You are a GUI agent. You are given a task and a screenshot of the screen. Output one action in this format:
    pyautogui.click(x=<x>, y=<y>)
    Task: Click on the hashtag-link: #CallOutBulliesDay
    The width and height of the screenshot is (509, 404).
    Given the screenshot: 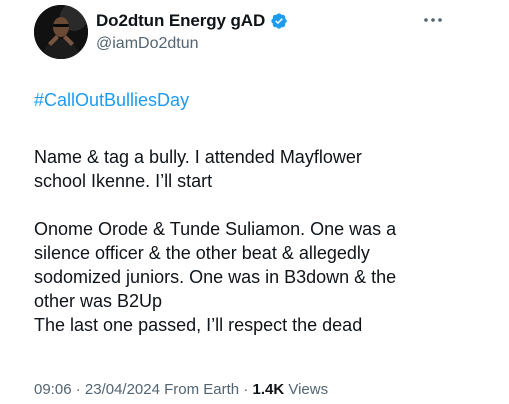 What is the action you would take?
    pyautogui.click(x=111, y=100)
    